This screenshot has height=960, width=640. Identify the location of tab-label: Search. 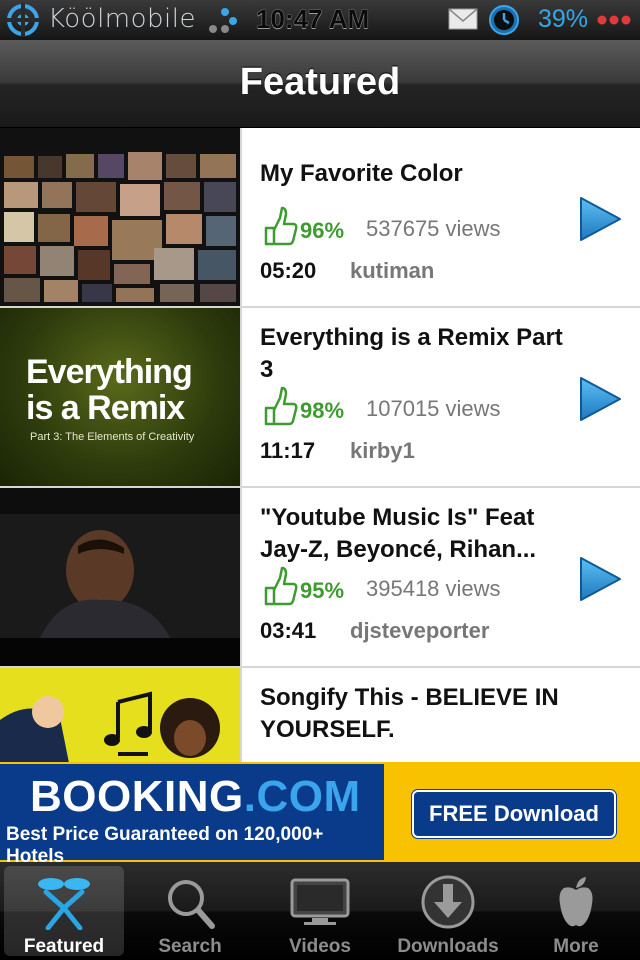
(190, 946).